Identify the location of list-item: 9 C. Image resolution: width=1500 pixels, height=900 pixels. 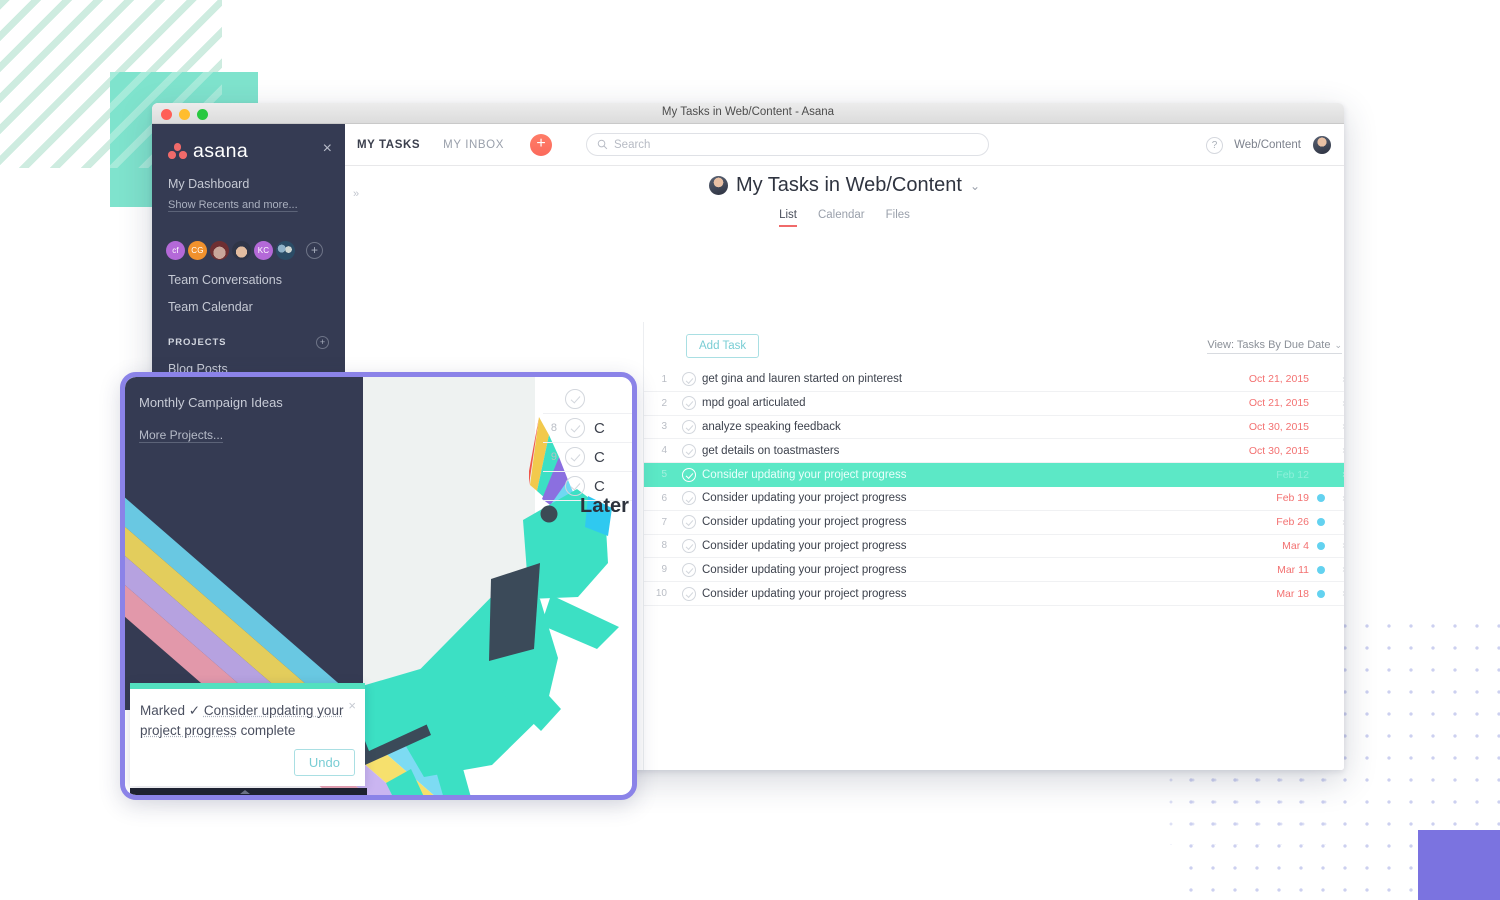
(587, 457).